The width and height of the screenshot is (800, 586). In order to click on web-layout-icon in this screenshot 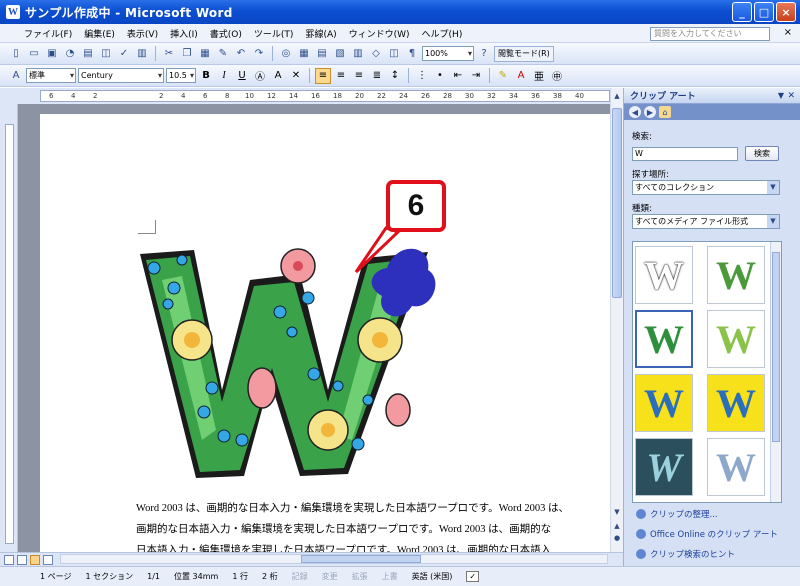, I will do `click(22, 559)`.